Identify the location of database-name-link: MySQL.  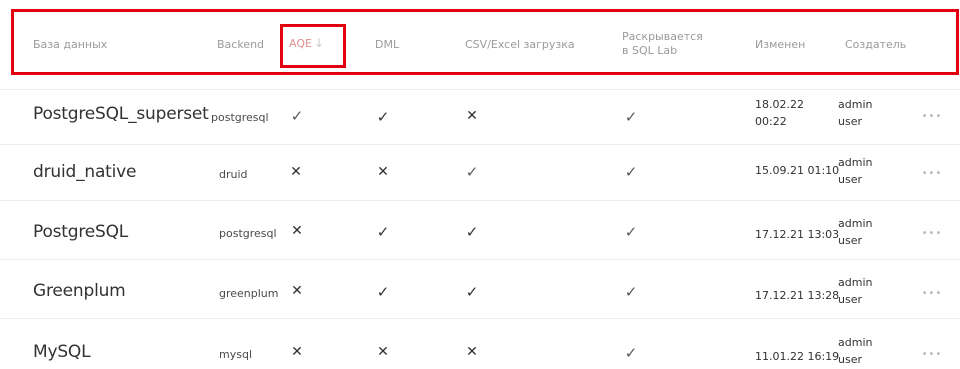
(62, 352).